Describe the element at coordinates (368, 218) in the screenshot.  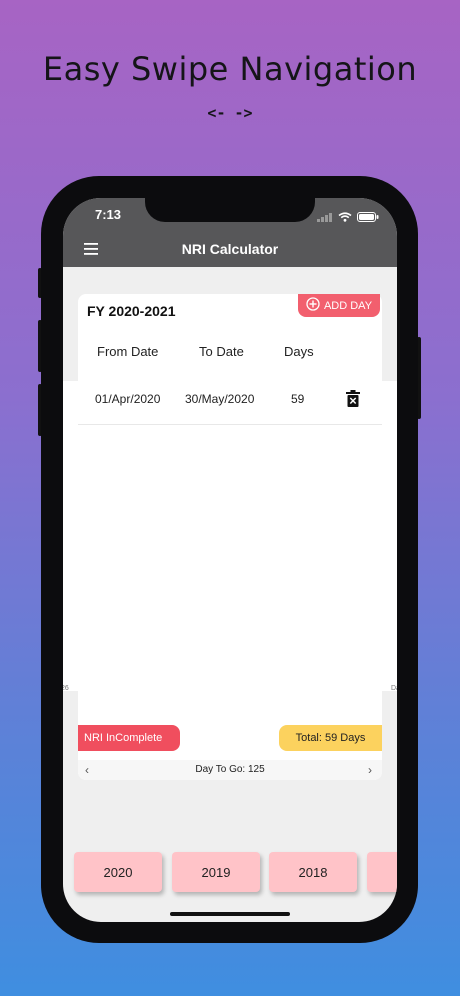
I see `battery-icon` at that location.